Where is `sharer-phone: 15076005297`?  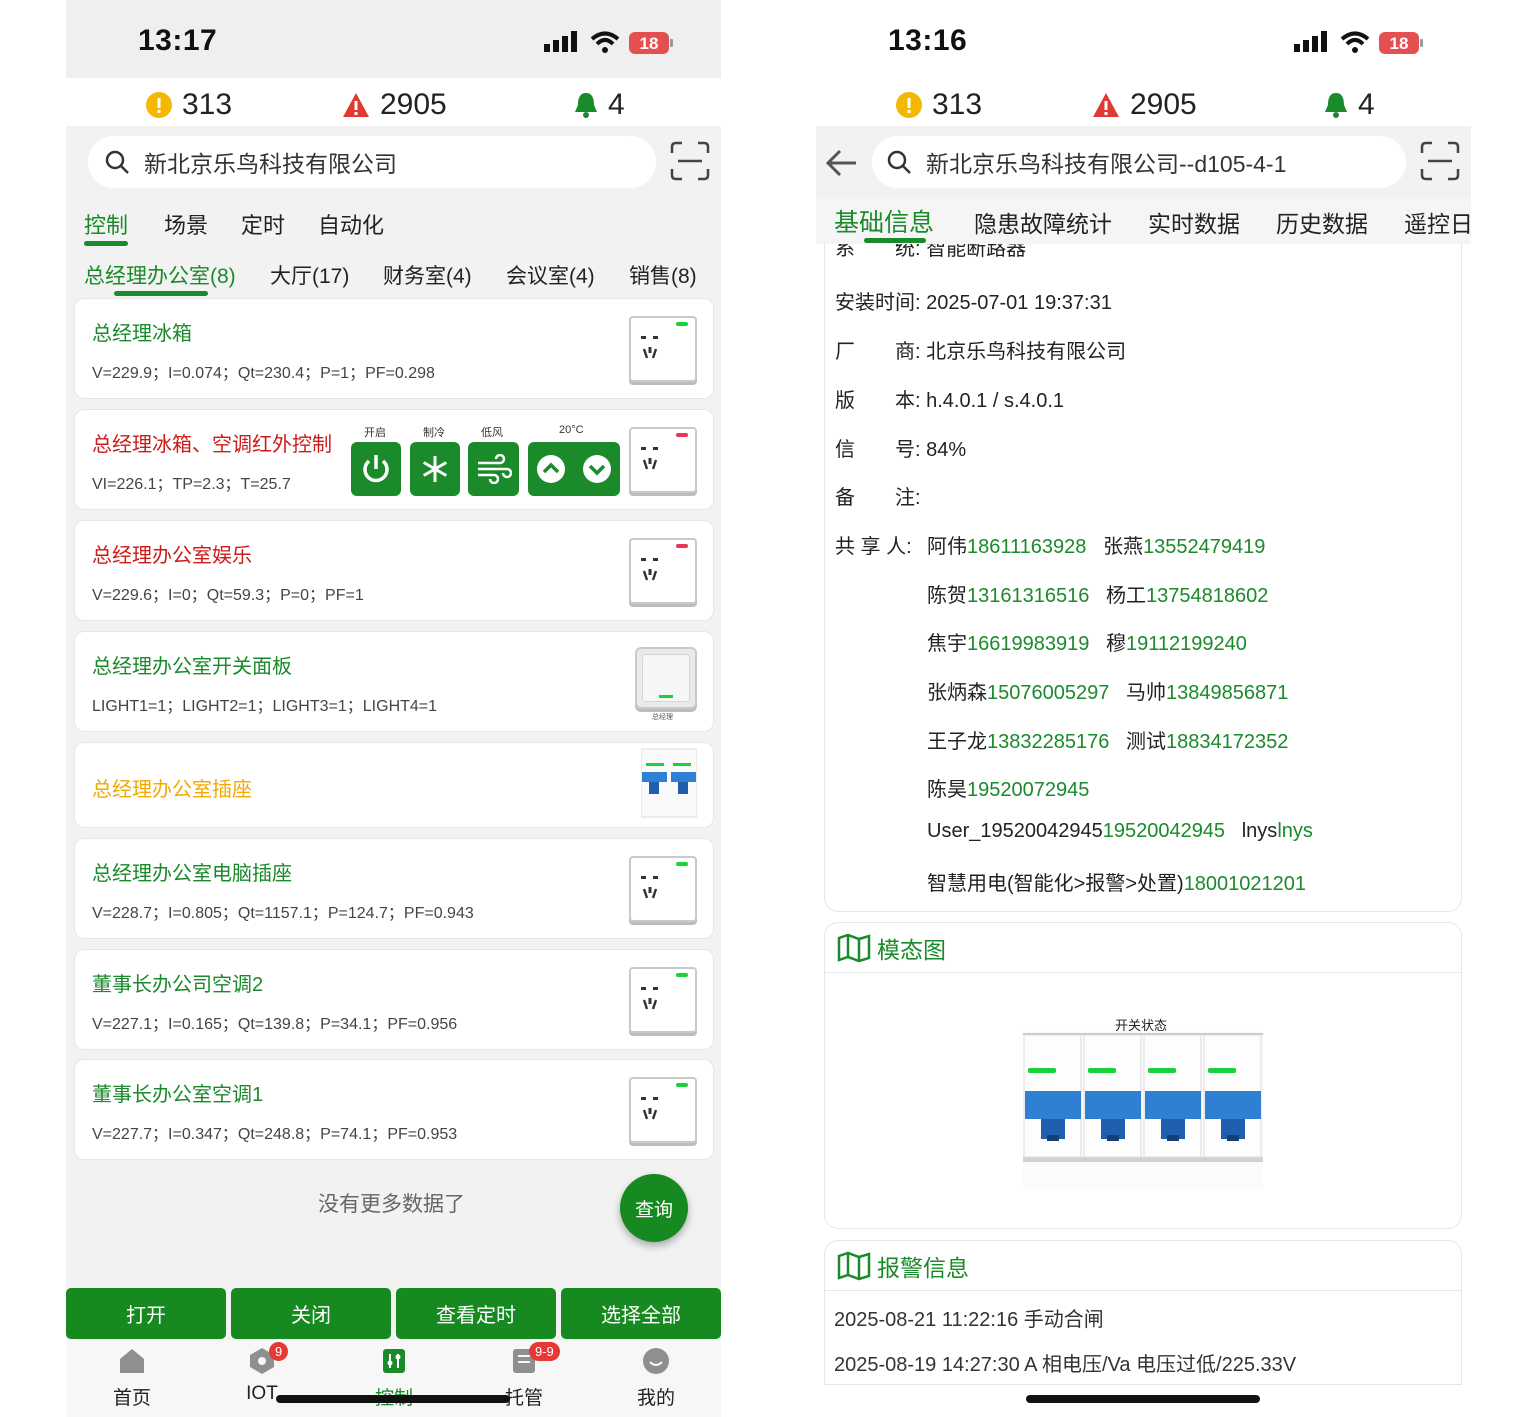 sharer-phone: 15076005297 is located at coordinates (1048, 693).